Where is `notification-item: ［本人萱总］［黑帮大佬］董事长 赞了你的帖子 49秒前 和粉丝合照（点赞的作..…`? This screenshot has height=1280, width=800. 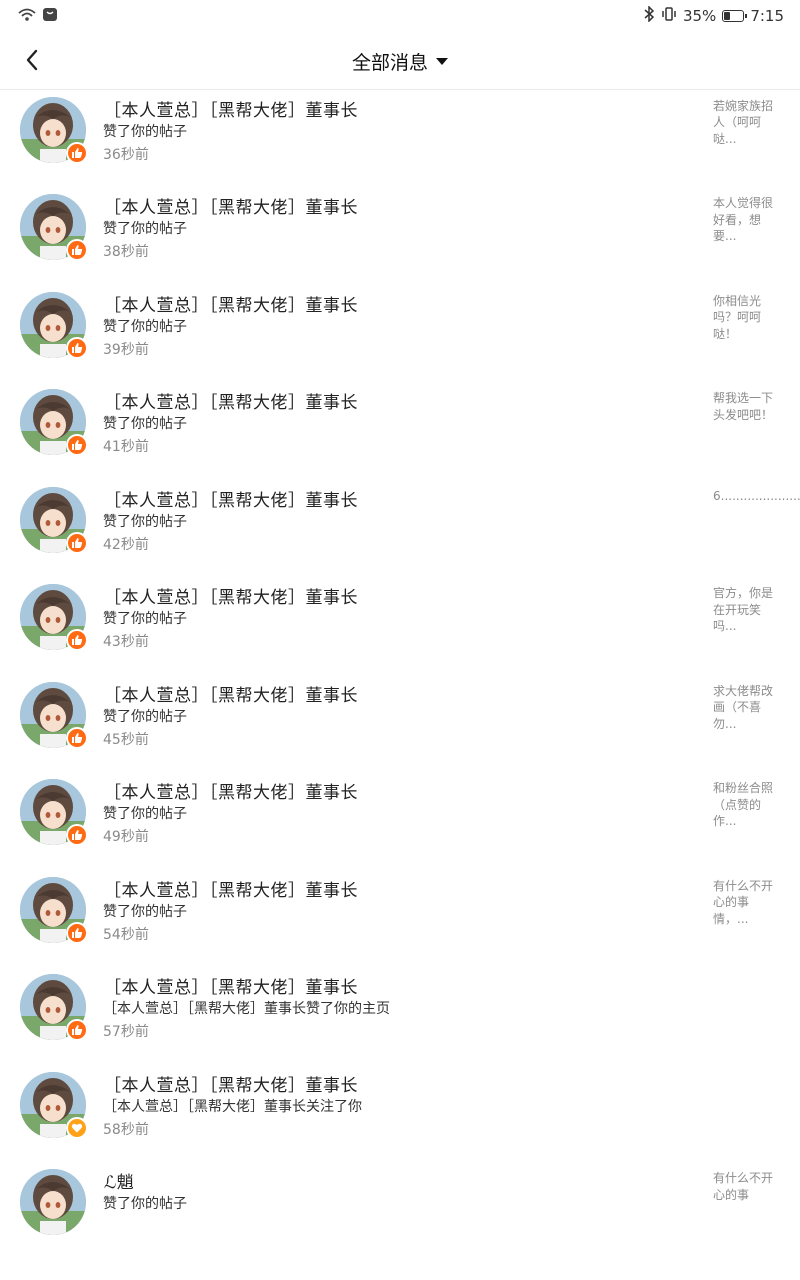 notification-item: ［本人萱总］［黑帮大佬］董事长 赞了你的帖子 49秒前 和粉丝合照（点赞的作..… is located at coordinates (400, 808).